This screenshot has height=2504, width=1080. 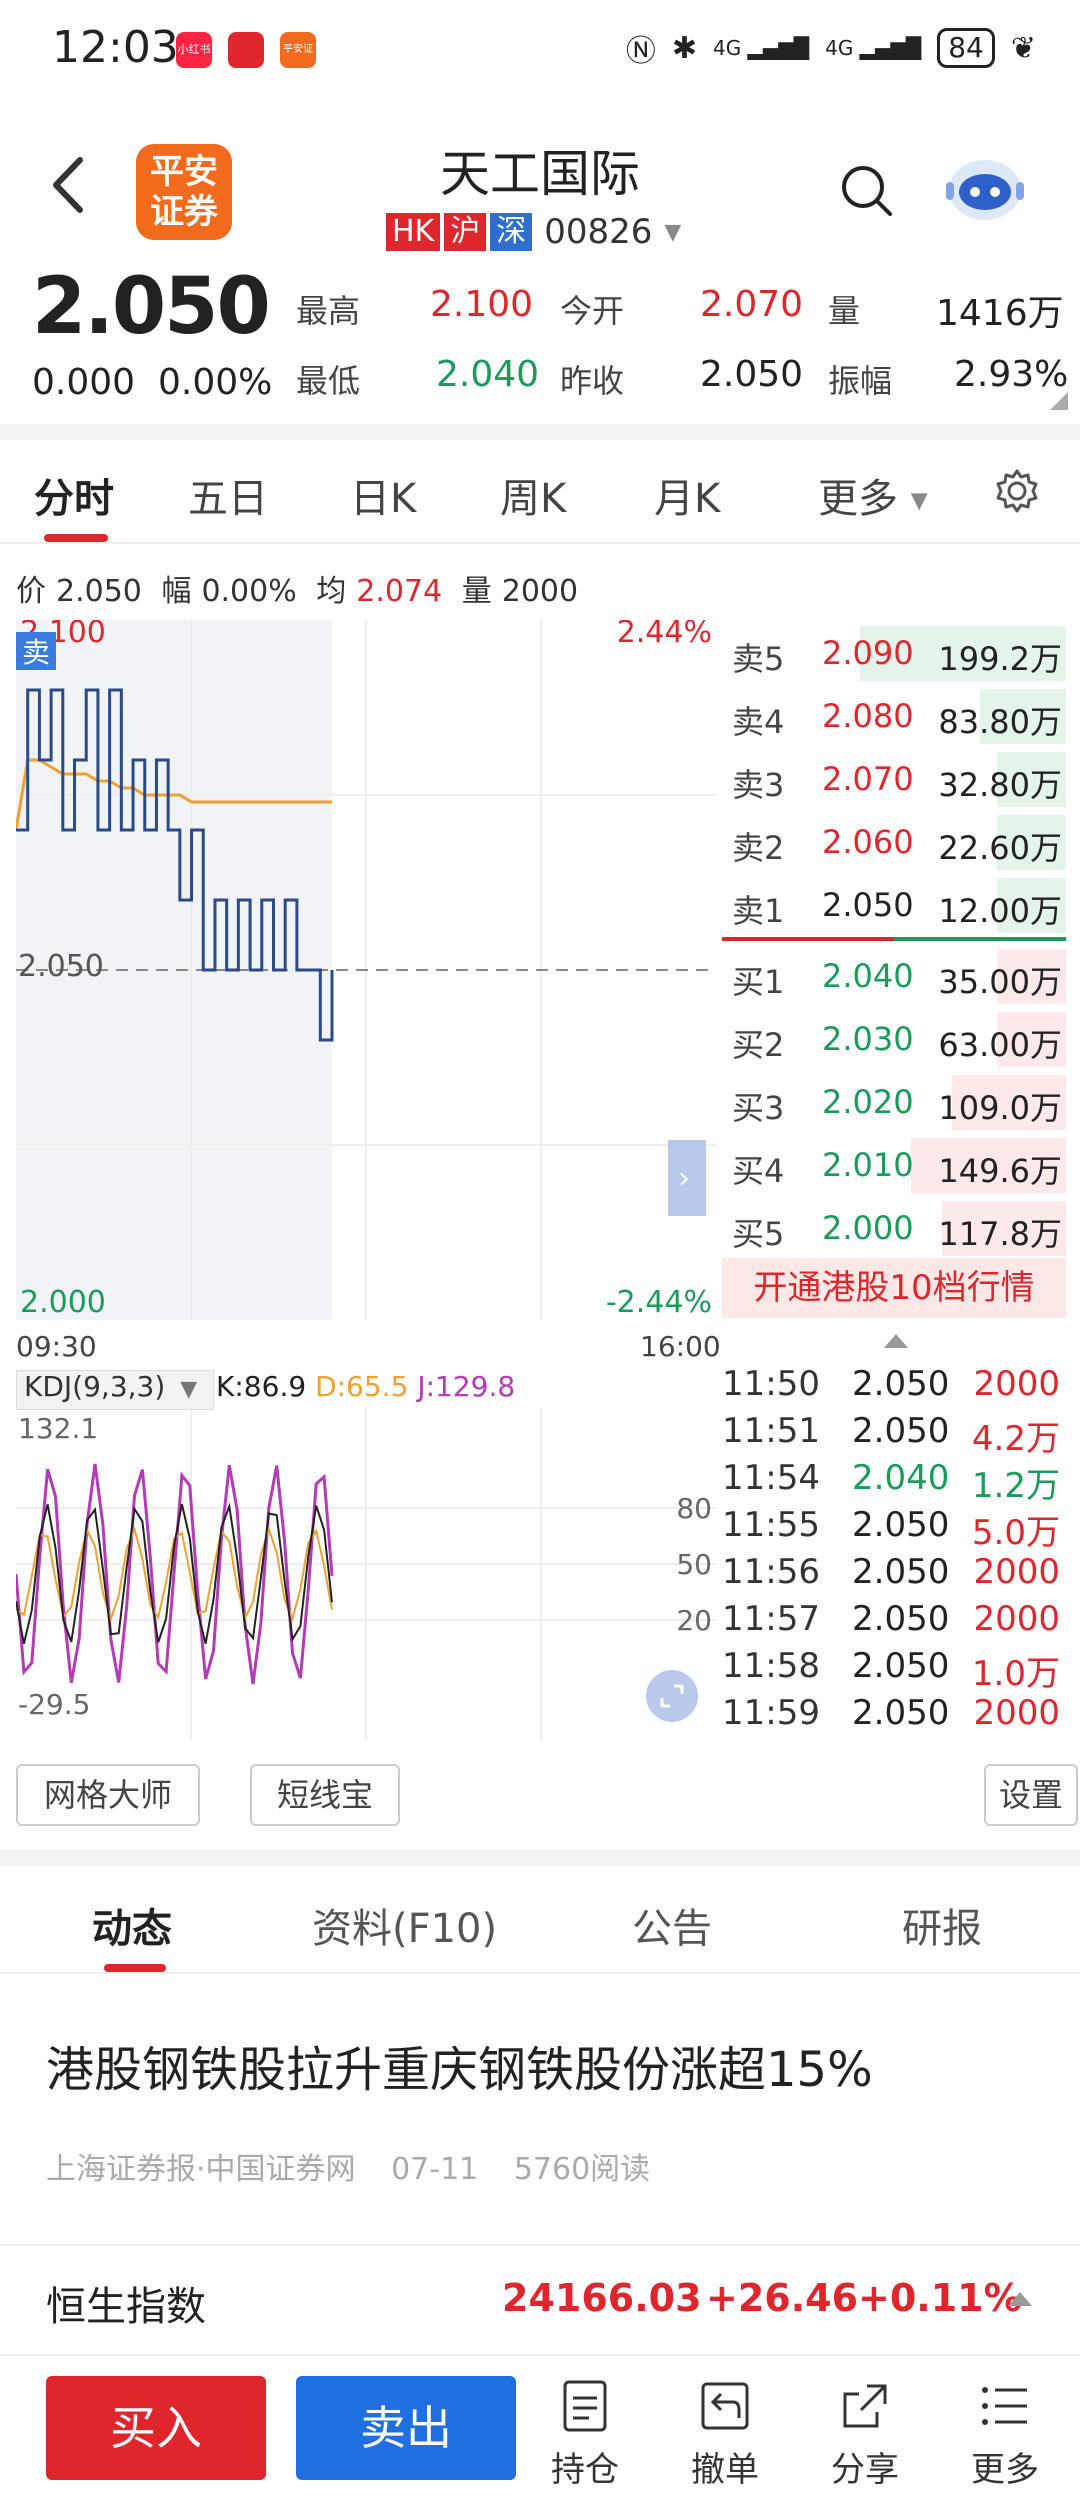 What do you see at coordinates (694, 1564) in the screenshot?
I see `kdj-level-50: 50` at bounding box center [694, 1564].